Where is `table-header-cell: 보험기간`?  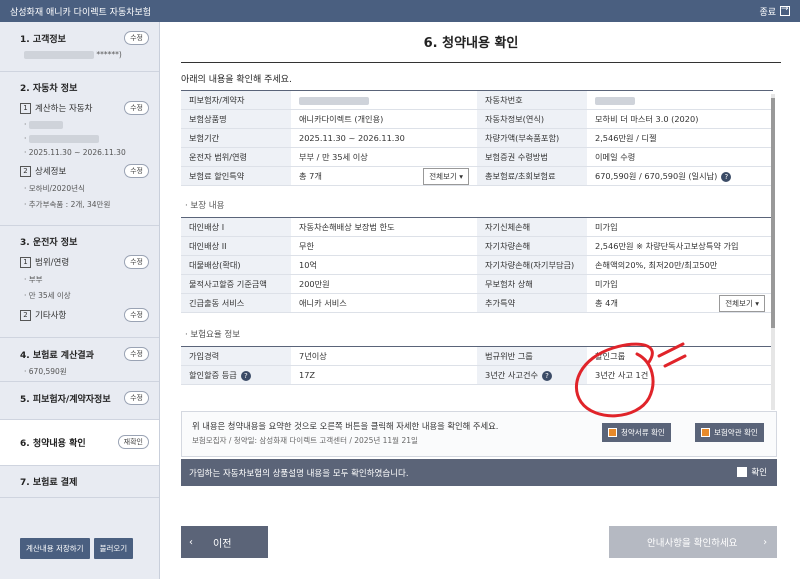 table-header-cell: 보험기간 is located at coordinates (236, 138).